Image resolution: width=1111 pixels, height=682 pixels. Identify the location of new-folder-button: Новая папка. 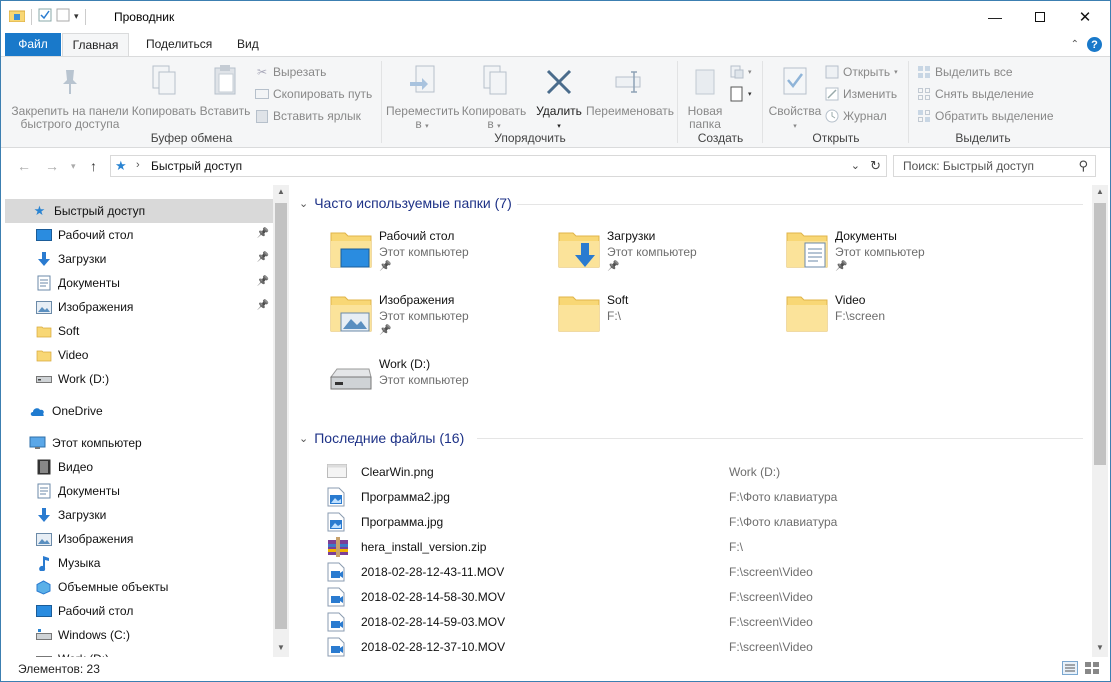
(705, 97).